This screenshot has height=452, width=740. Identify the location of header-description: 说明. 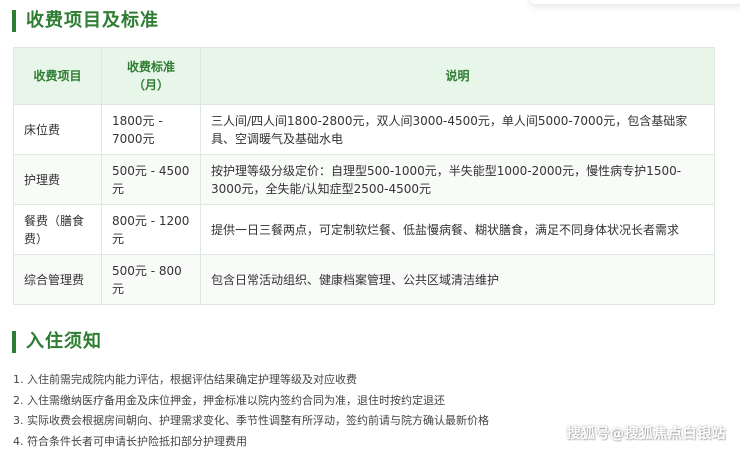
(458, 76).